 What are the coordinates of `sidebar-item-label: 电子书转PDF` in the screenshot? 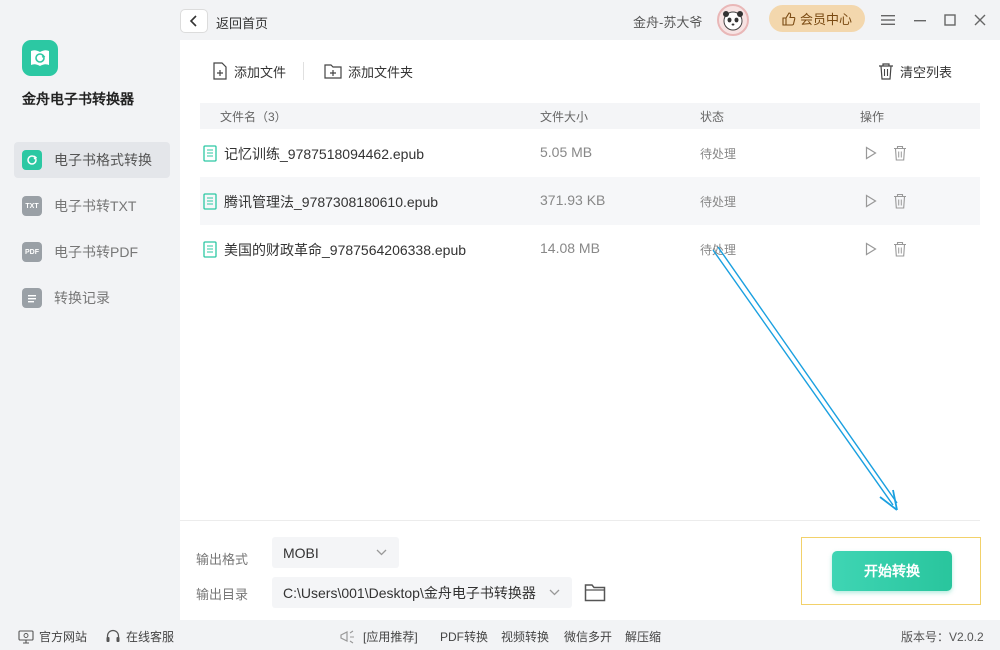 It's located at (96, 252).